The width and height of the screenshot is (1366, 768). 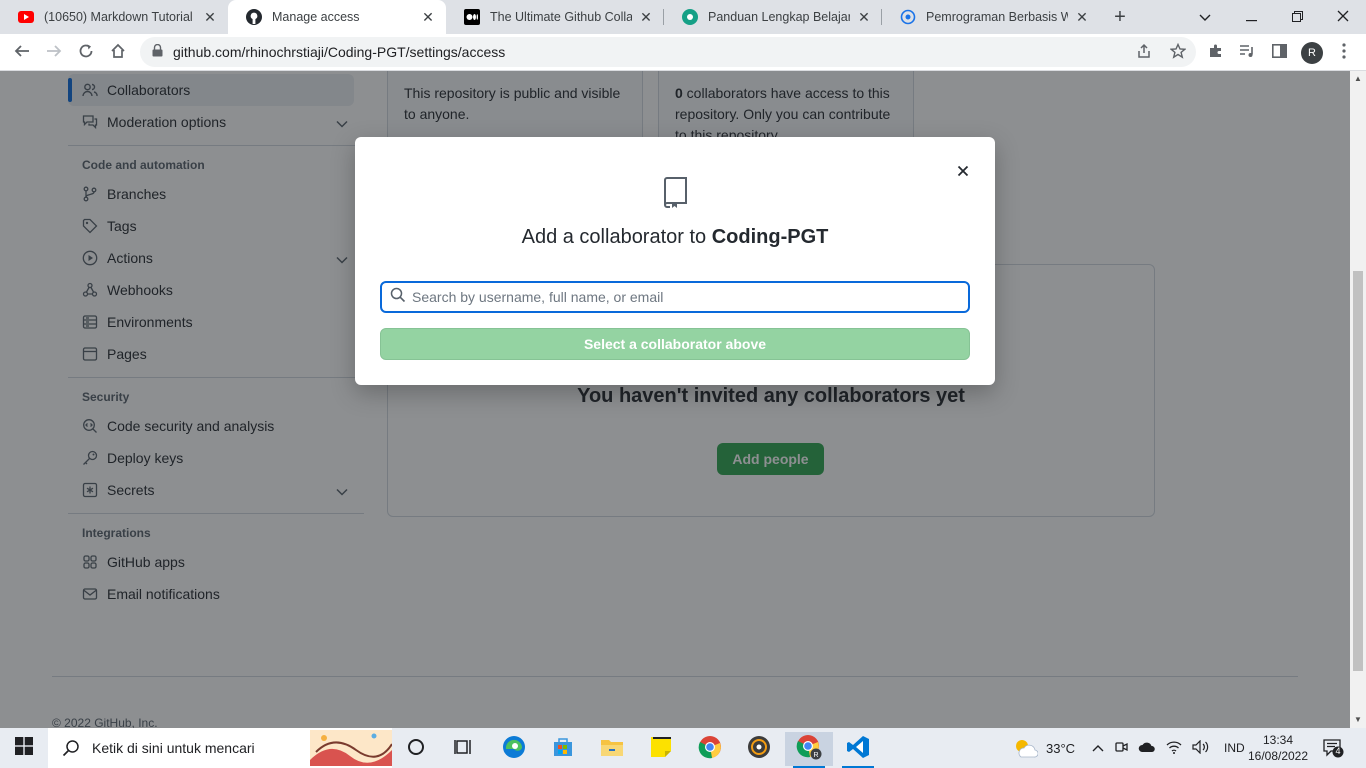 I want to click on dialog-title-prefix: Add a collaborator to, so click(x=616, y=237).